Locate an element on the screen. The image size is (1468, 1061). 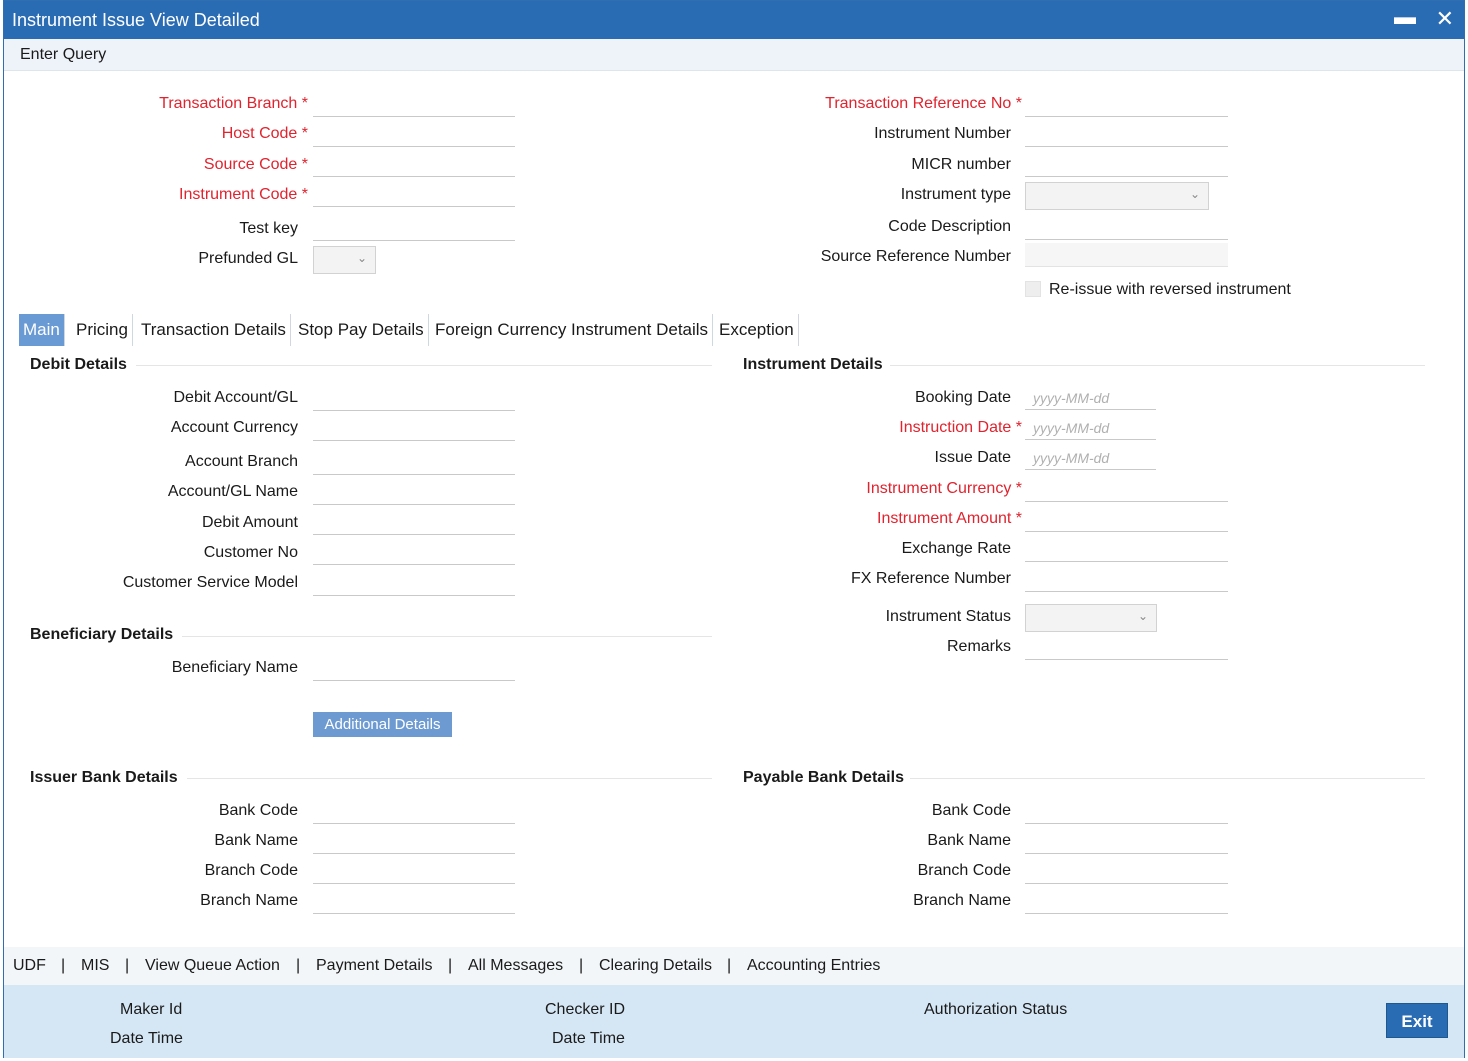
instrument-currency-input is located at coordinates (1126, 490).